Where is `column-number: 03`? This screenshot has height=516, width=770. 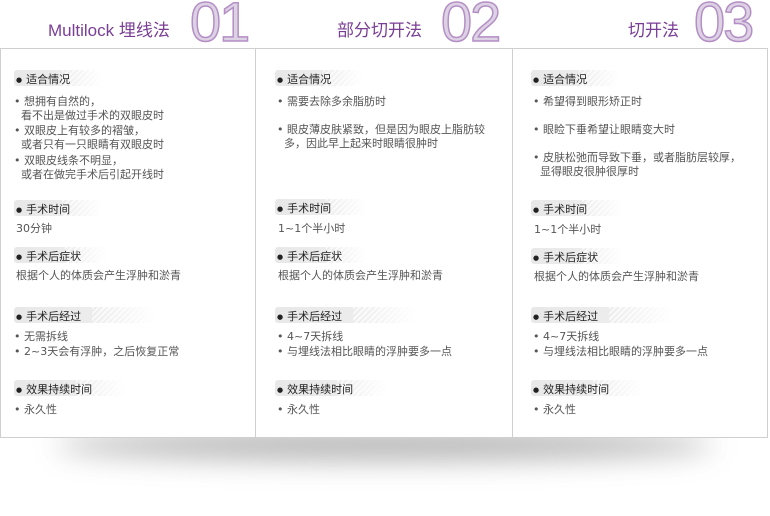 column-number: 03 is located at coordinates (724, 26).